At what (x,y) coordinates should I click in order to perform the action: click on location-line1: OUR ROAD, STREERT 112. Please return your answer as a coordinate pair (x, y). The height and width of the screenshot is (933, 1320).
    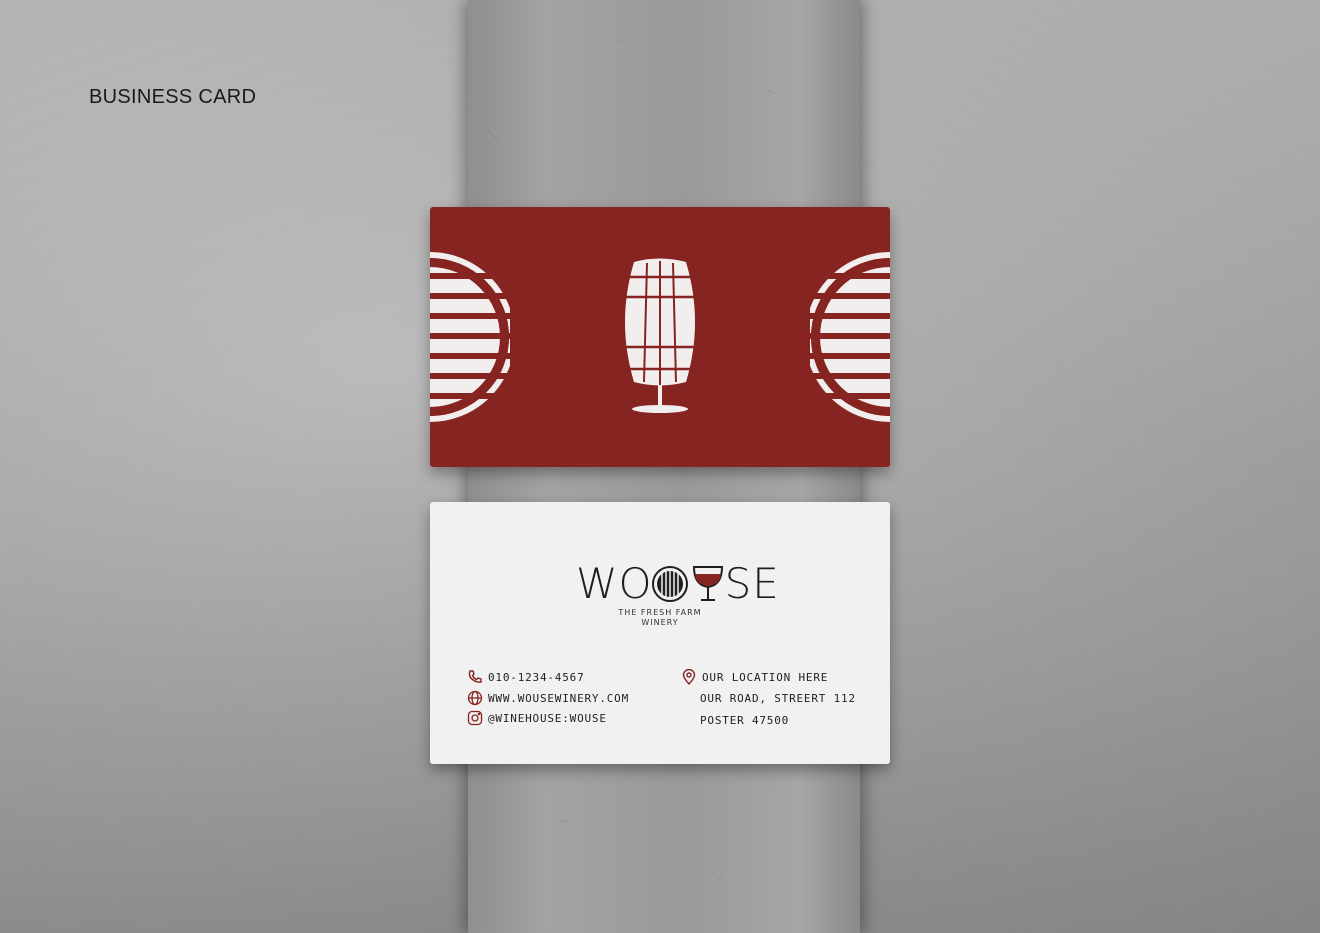
    Looking at the image, I should click on (778, 698).